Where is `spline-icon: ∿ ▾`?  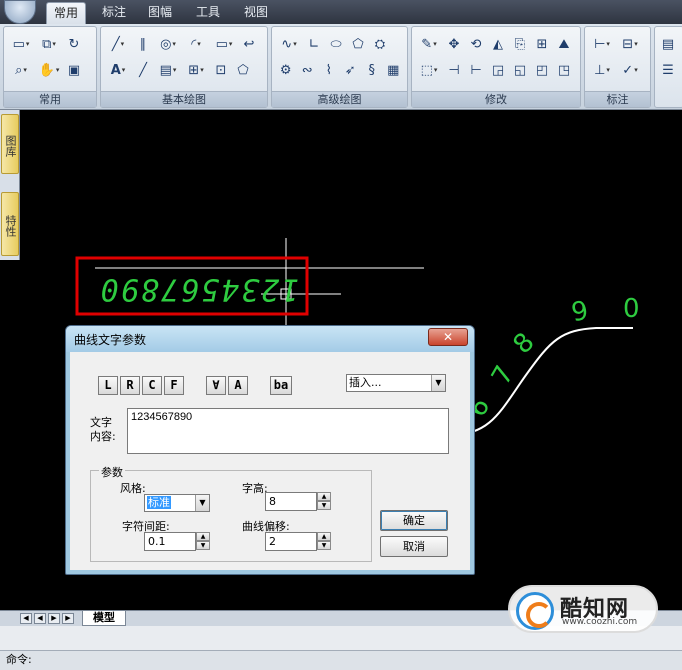 spline-icon: ∿ ▾ is located at coordinates (289, 44).